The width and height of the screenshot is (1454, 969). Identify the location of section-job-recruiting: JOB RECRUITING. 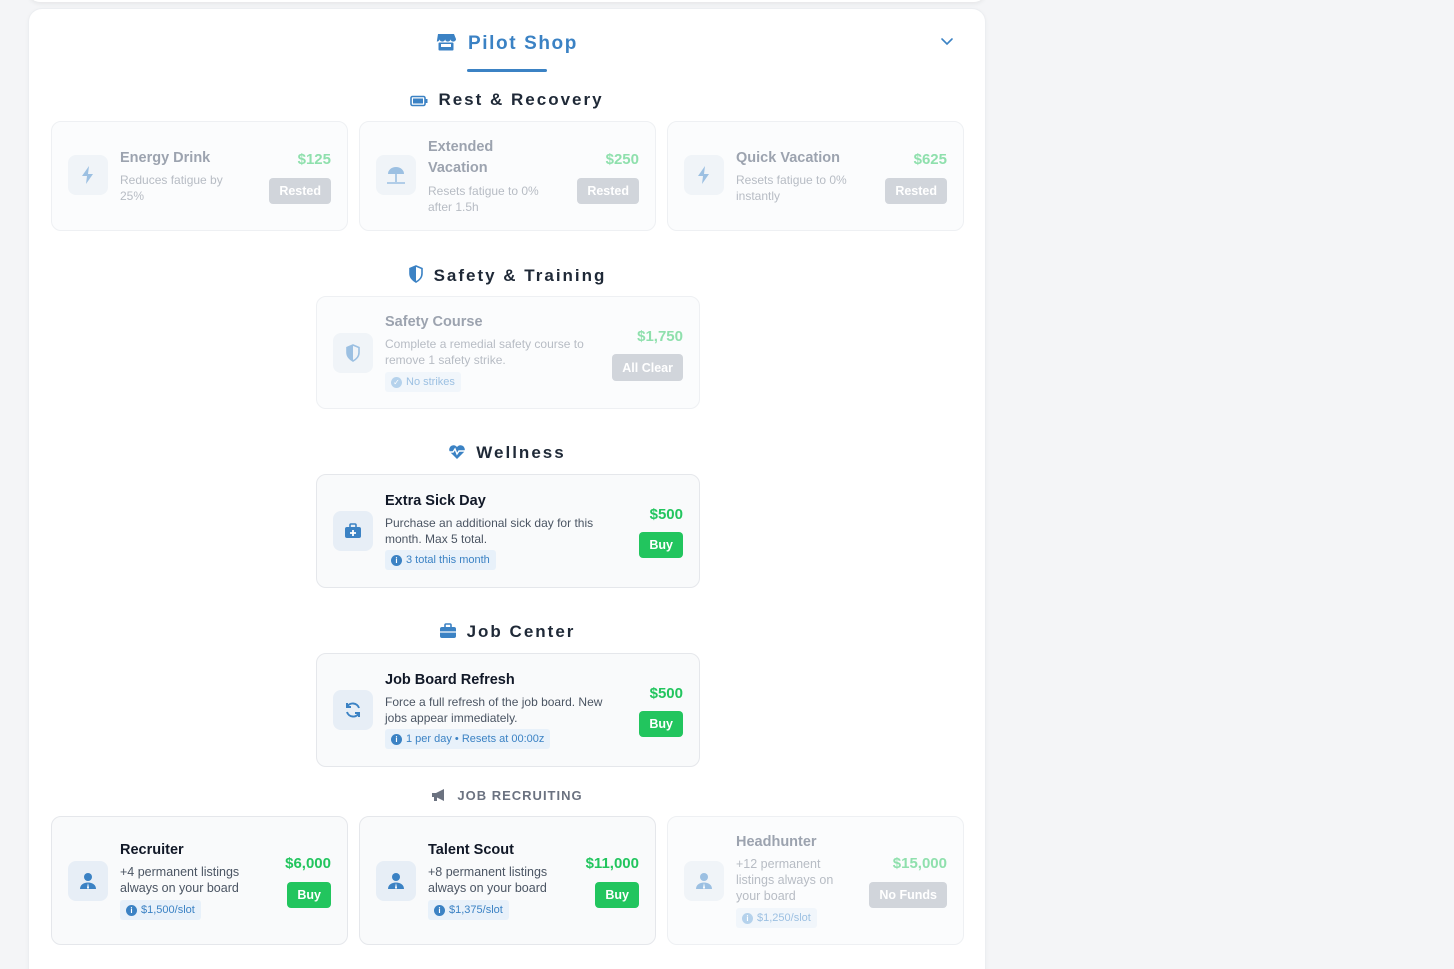
(507, 796).